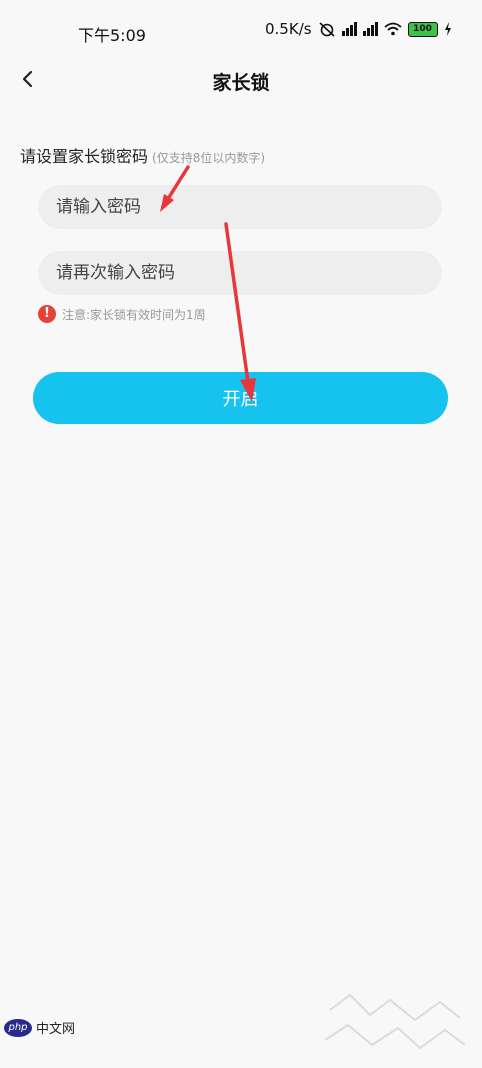 The height and width of the screenshot is (1068, 482). What do you see at coordinates (241, 83) in the screenshot?
I see `page-title: 家长锁` at bounding box center [241, 83].